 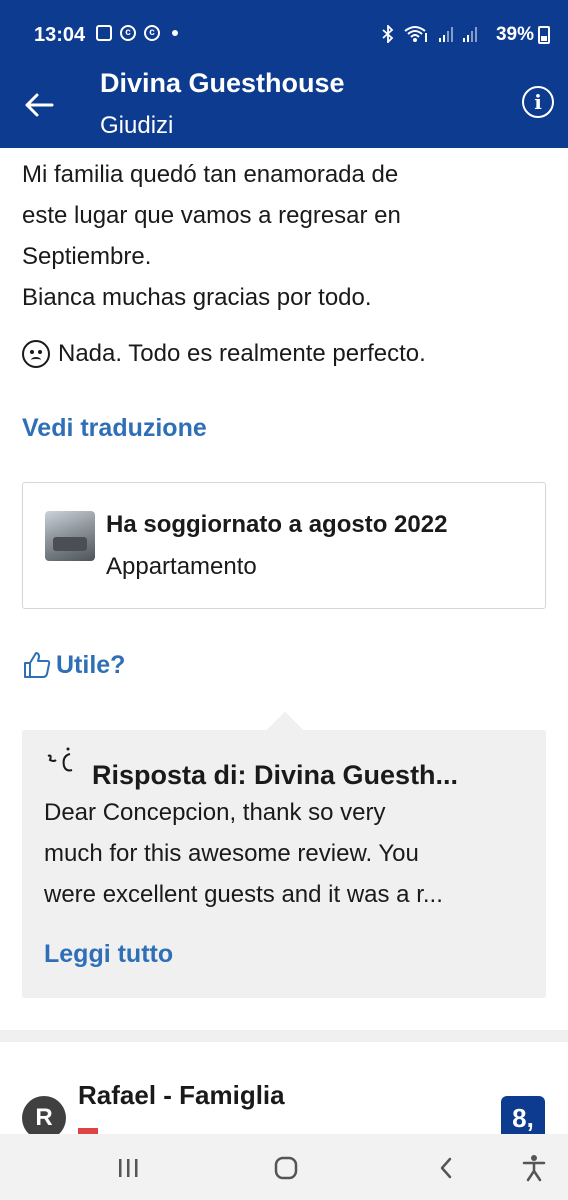 What do you see at coordinates (222, 83) in the screenshot?
I see `page-title: Divina Guesthouse` at bounding box center [222, 83].